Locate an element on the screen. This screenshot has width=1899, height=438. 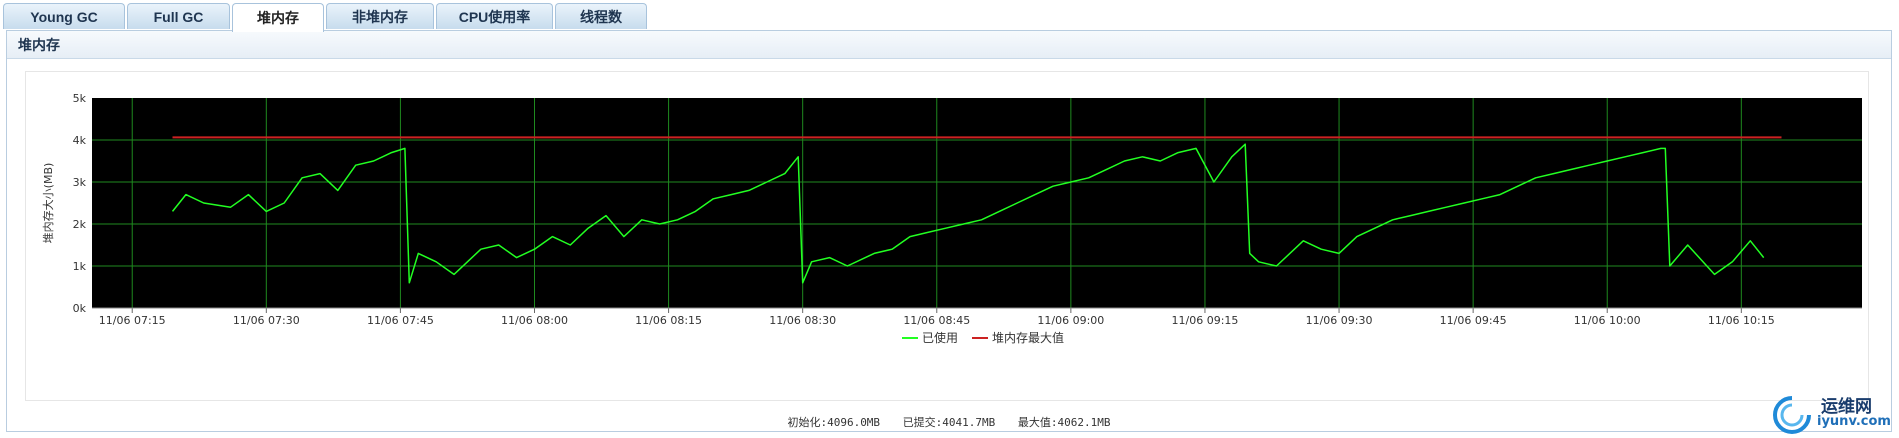
x-tick-label: 11/06 09:00 is located at coordinates (1070, 320).